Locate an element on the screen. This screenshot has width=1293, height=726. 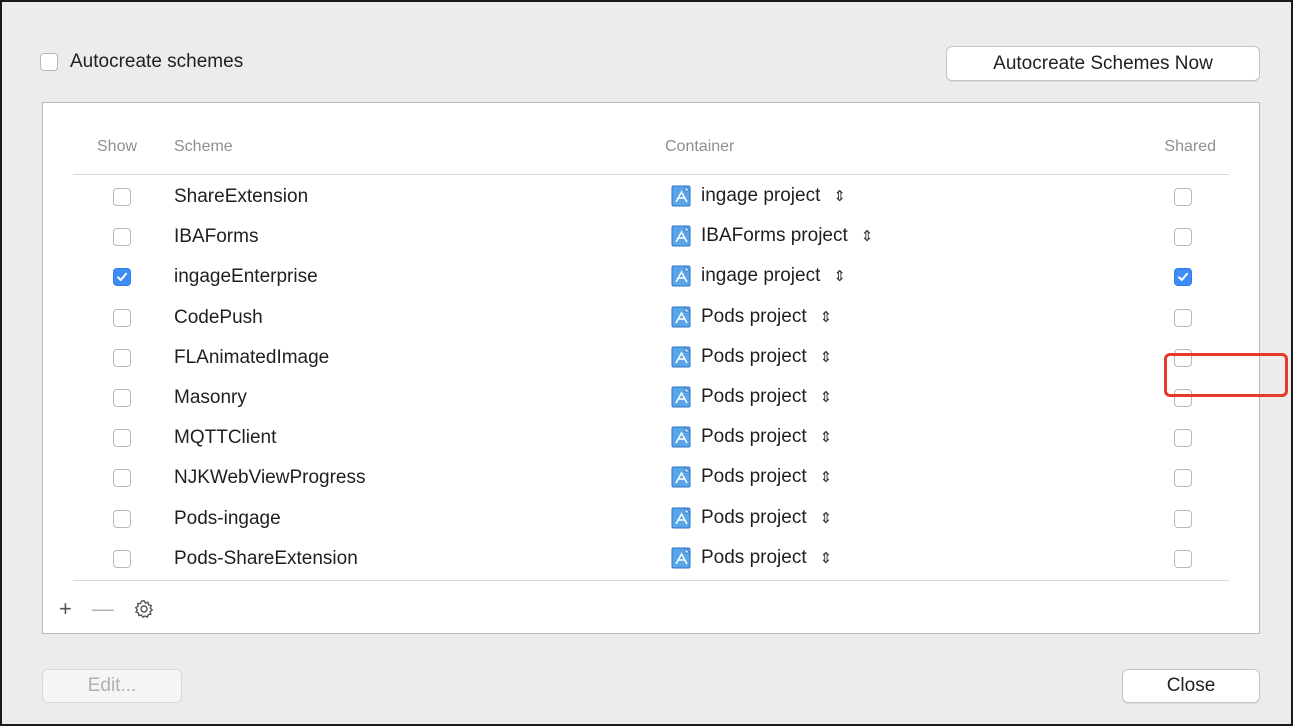
scheme-name: Pods-ingage is located at coordinates (227, 518).